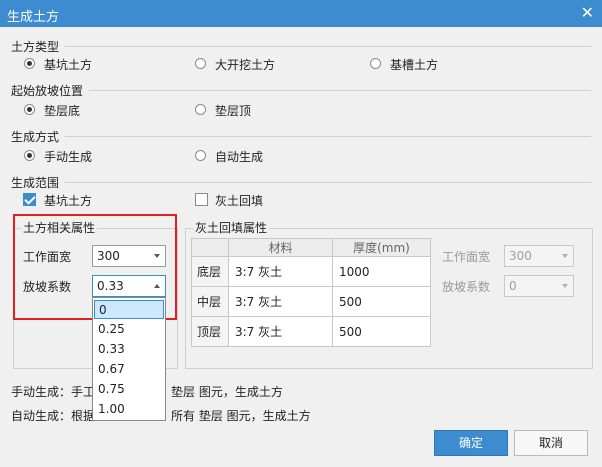 The image size is (602, 467). What do you see at coordinates (210, 301) in the screenshot?
I see `layer-name: 中层` at bounding box center [210, 301].